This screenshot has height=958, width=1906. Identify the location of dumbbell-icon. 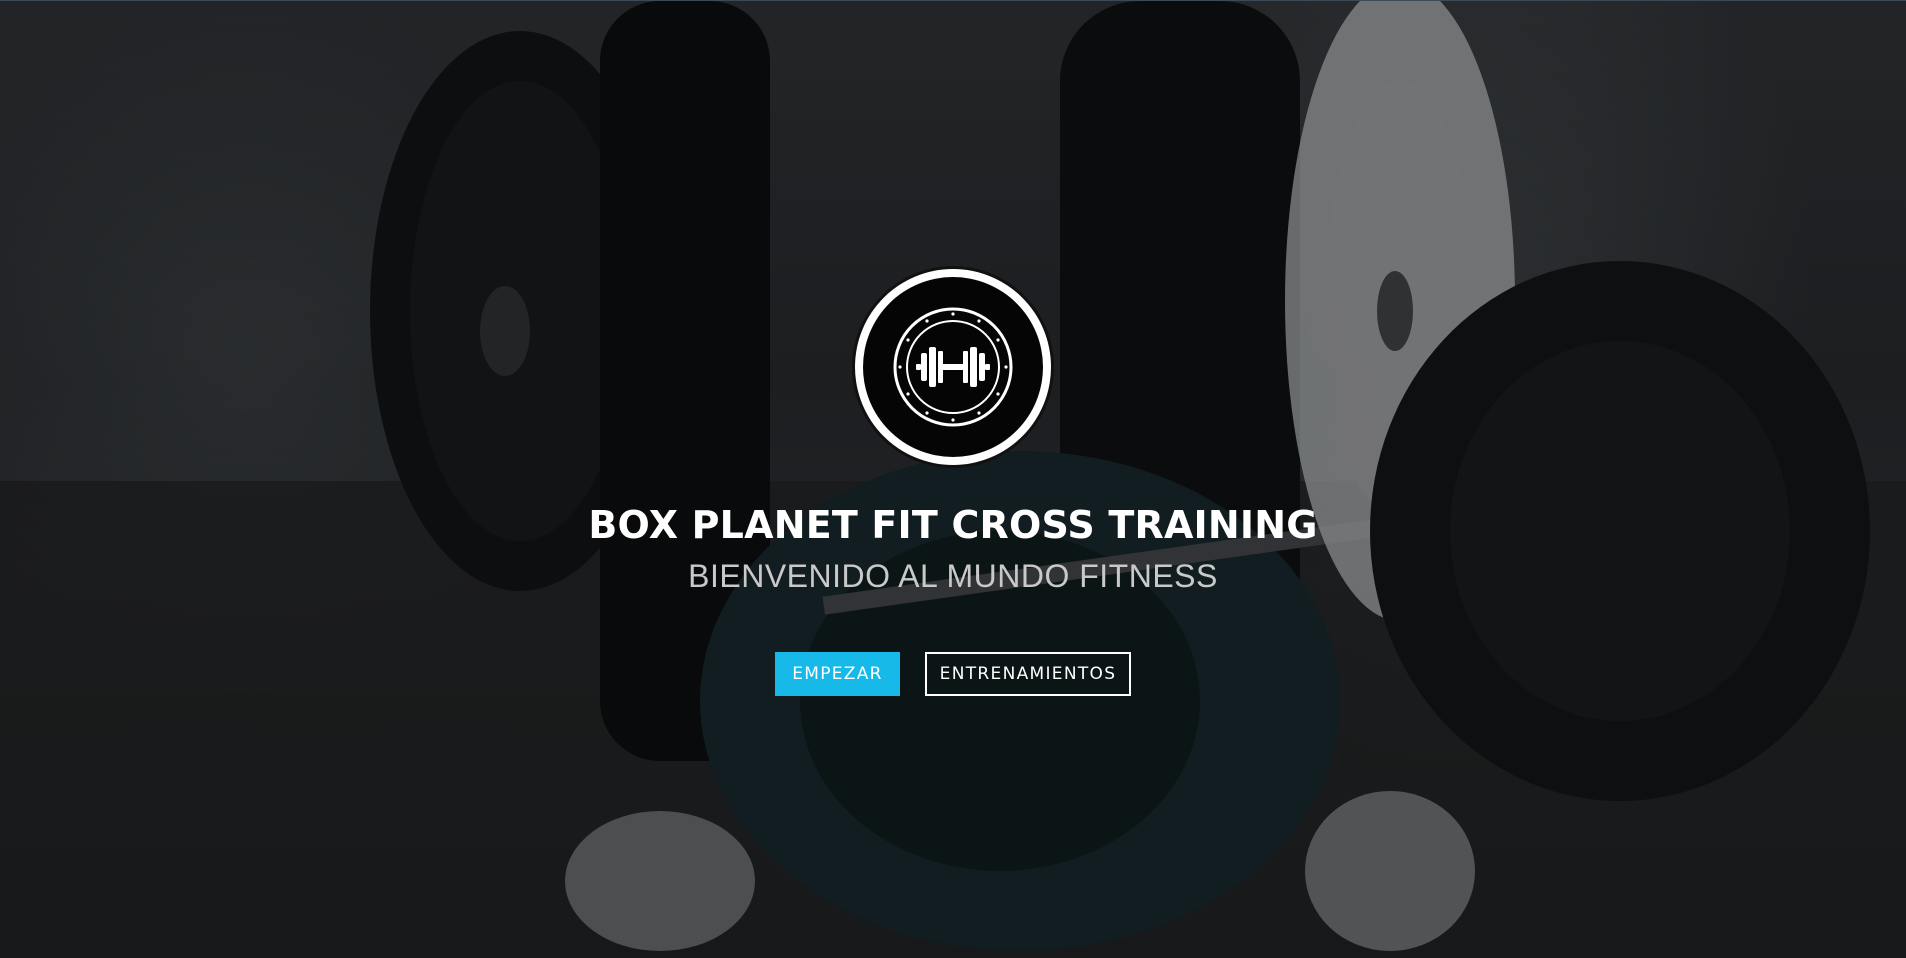
(953, 367).